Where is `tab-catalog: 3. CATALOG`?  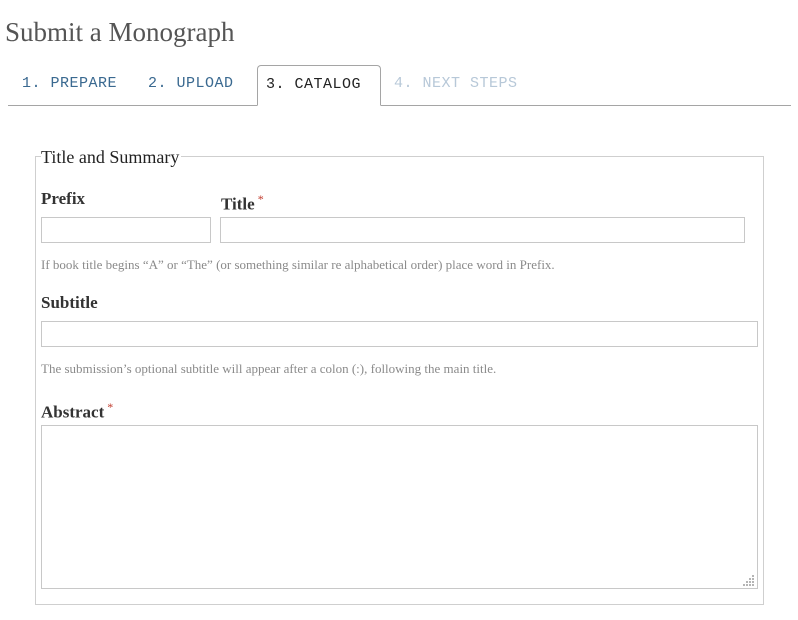 tab-catalog: 3. CATALOG is located at coordinates (319, 85).